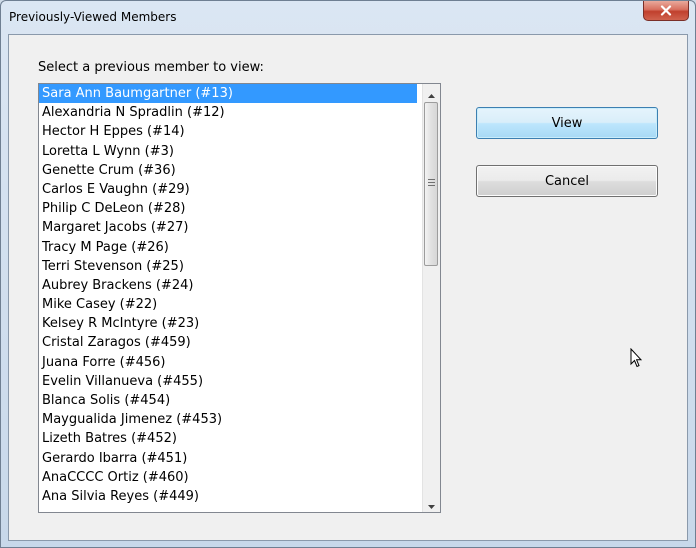  I want to click on close-icon, so click(666, 10).